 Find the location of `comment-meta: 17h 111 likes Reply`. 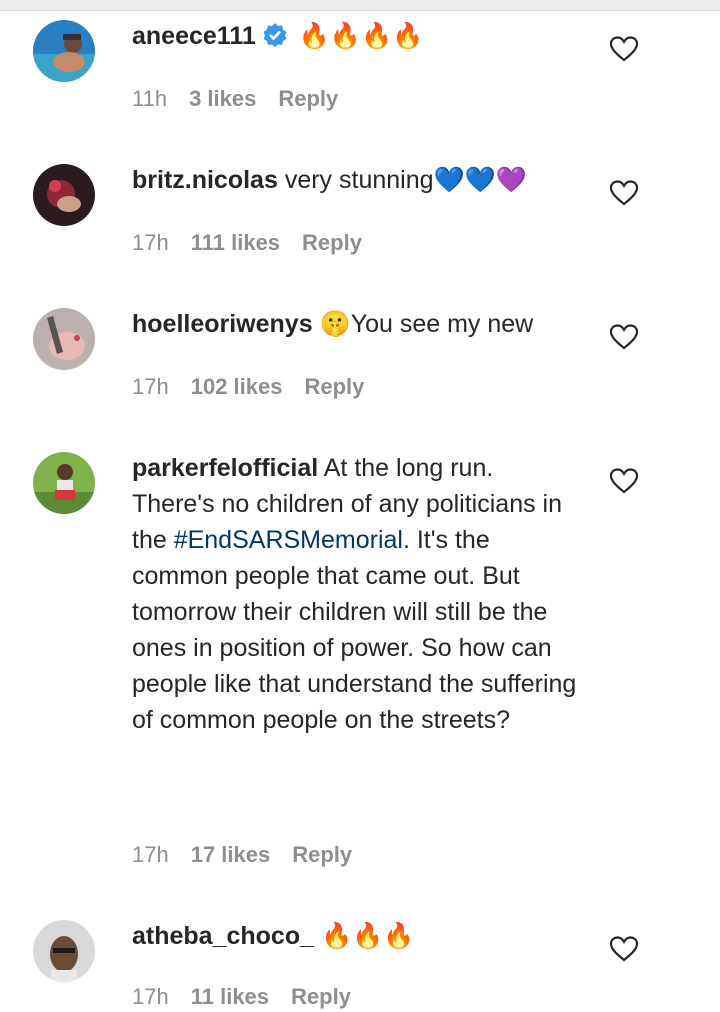

comment-meta: 17h 111 likes Reply is located at coordinates (258, 243).